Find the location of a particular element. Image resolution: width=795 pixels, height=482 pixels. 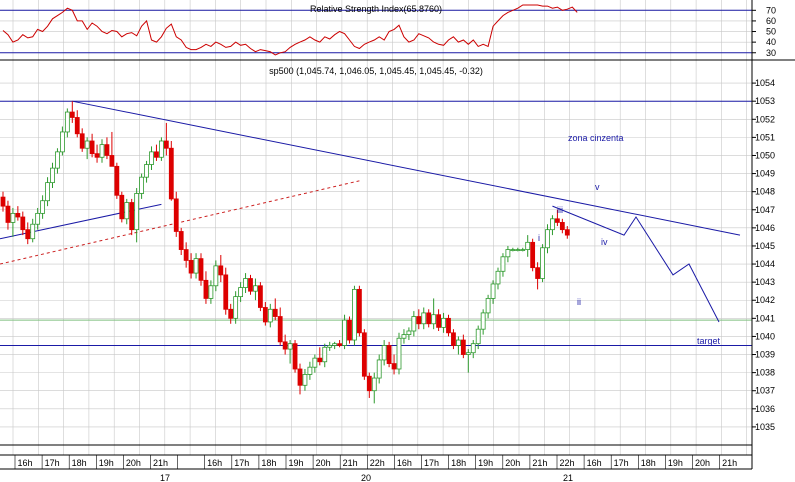

price-tick-label: 1039 is located at coordinates (765, 355).